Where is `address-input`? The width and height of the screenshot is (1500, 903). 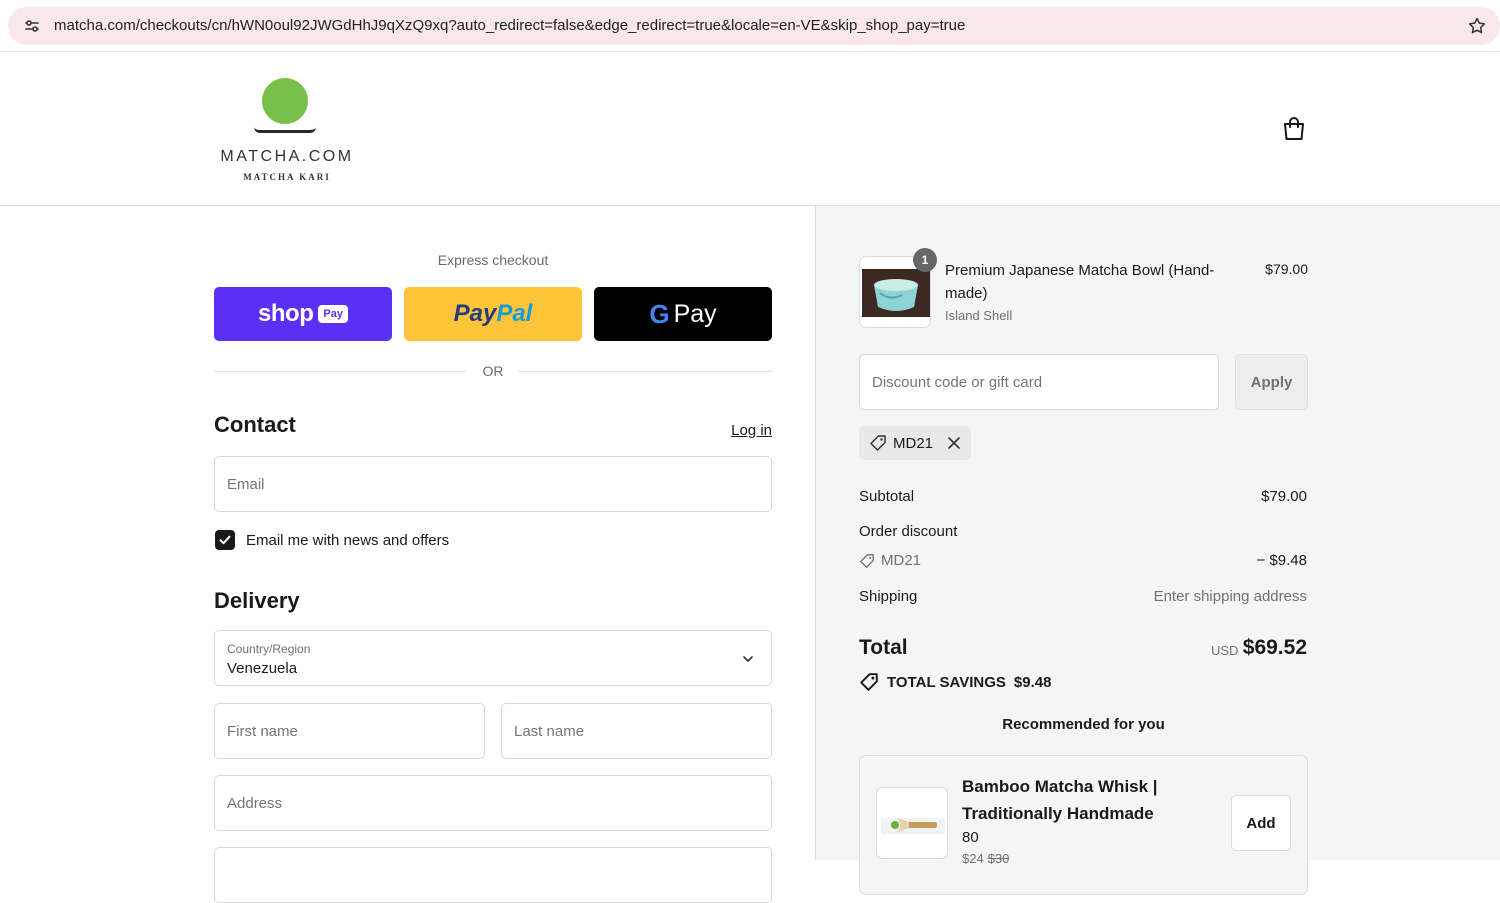
address-input is located at coordinates (493, 803).